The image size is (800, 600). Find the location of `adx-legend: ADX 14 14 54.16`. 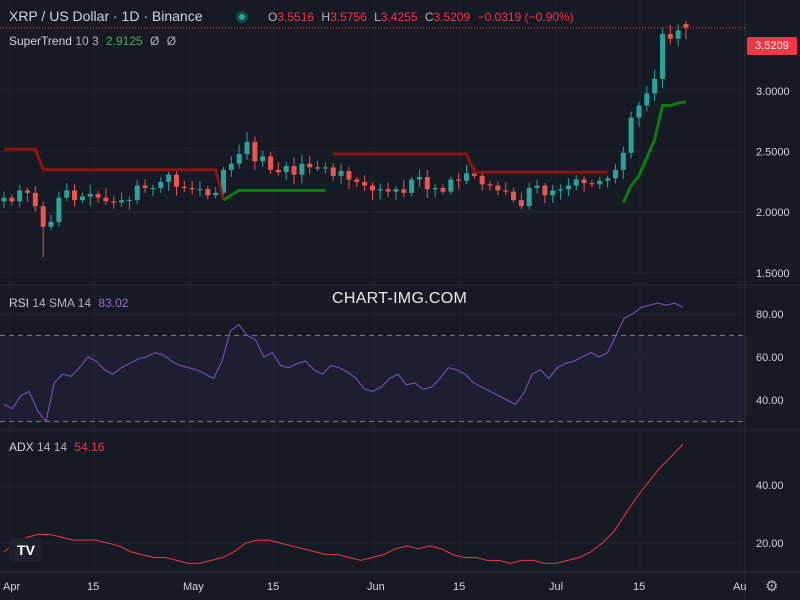

adx-legend: ADX 14 14 54.16 is located at coordinates (56, 447).